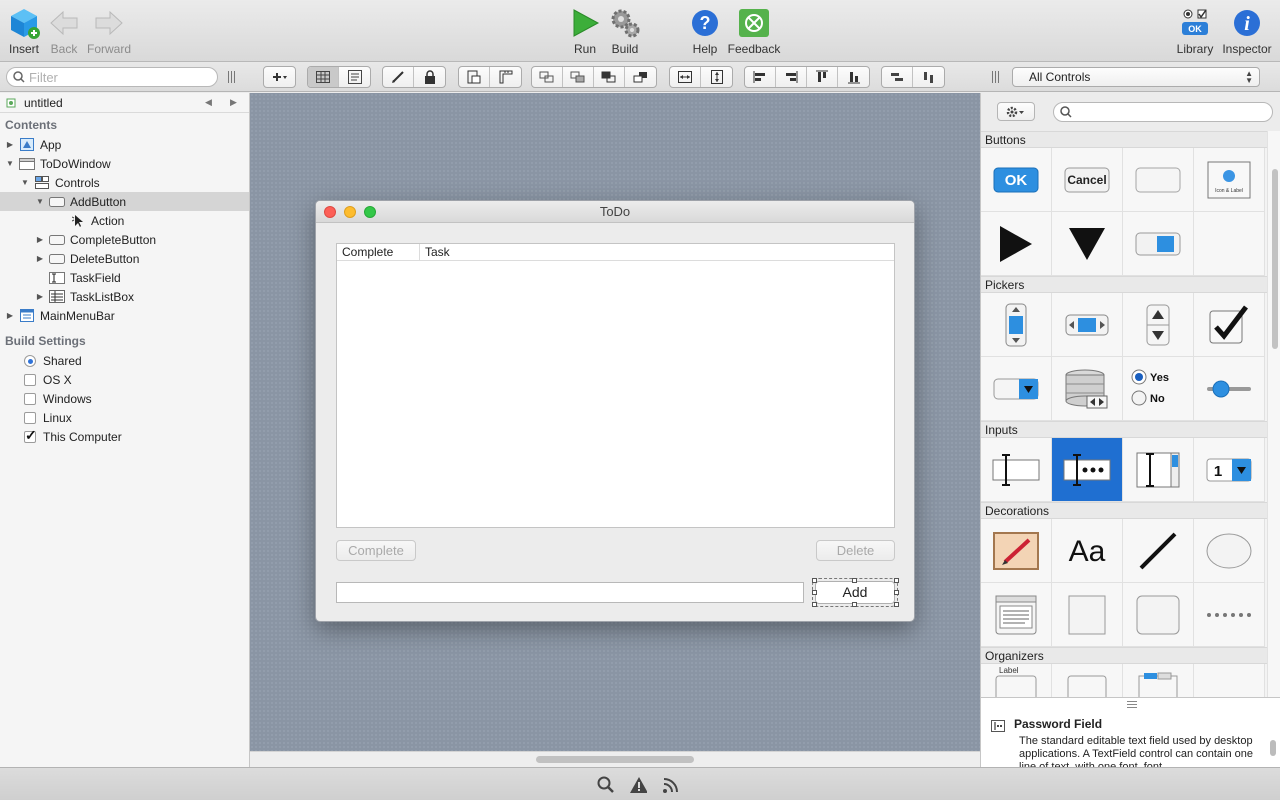 The image size is (1280, 800). I want to click on pencil-icon, so click(398, 77).